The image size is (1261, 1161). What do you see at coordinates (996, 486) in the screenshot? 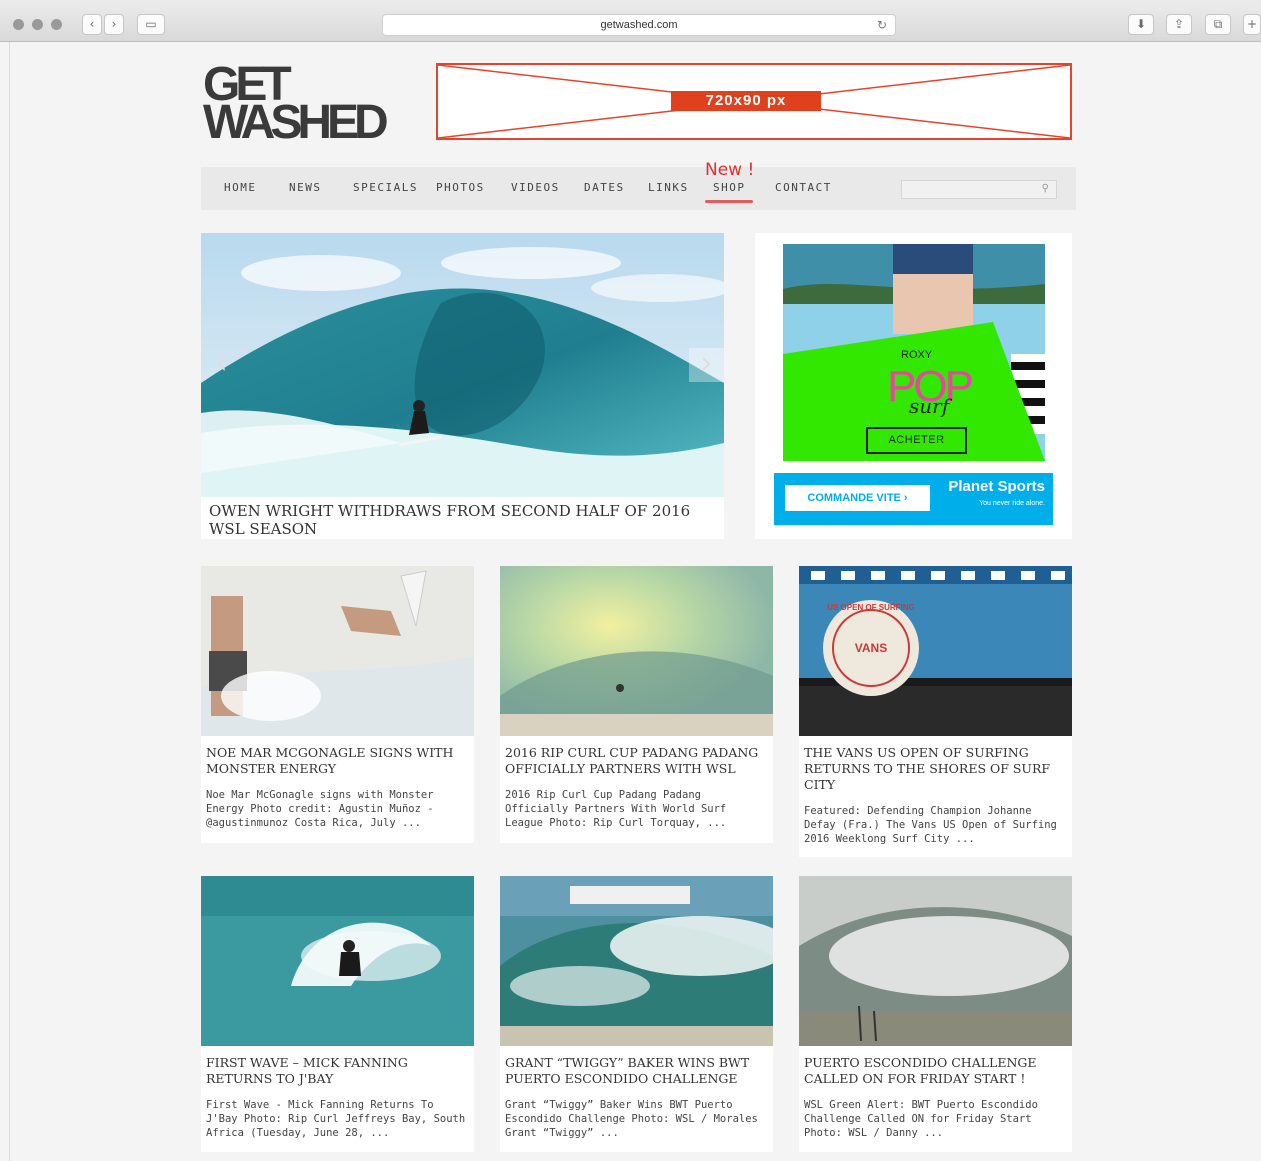
I see `sponsor-name: Planet Sports` at bounding box center [996, 486].